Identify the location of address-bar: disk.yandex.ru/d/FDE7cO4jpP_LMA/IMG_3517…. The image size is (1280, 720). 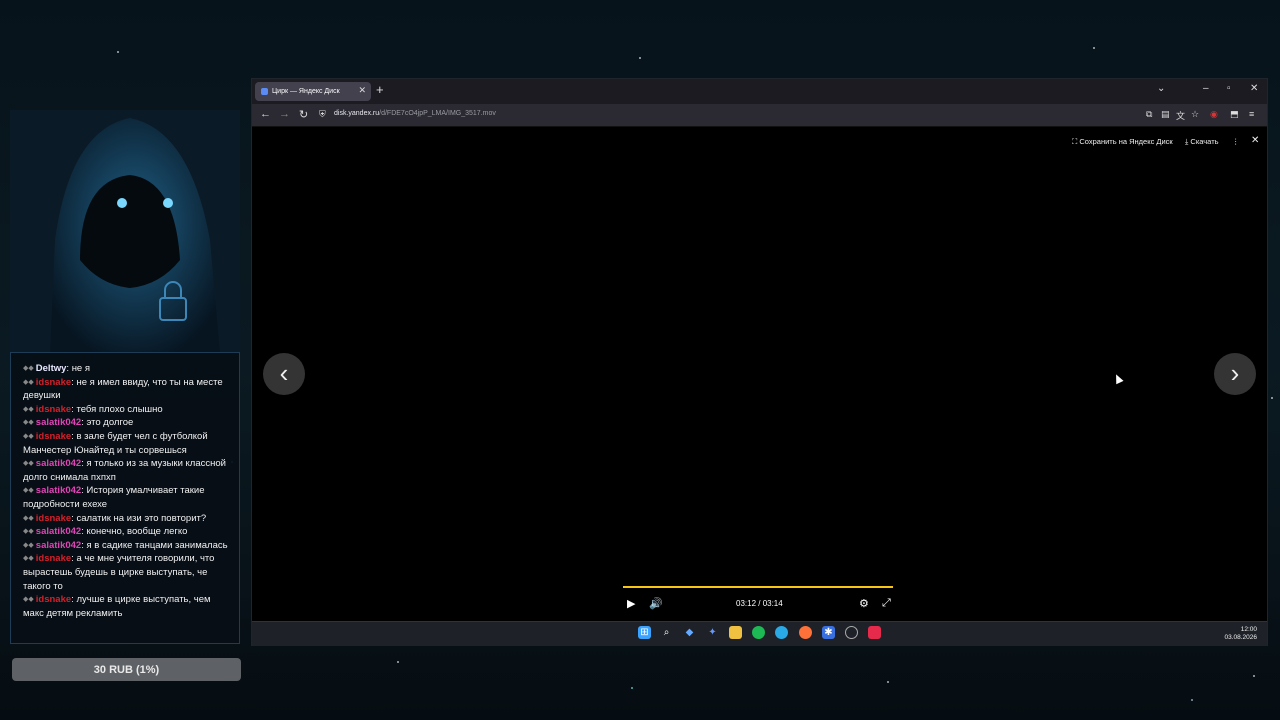
(415, 113).